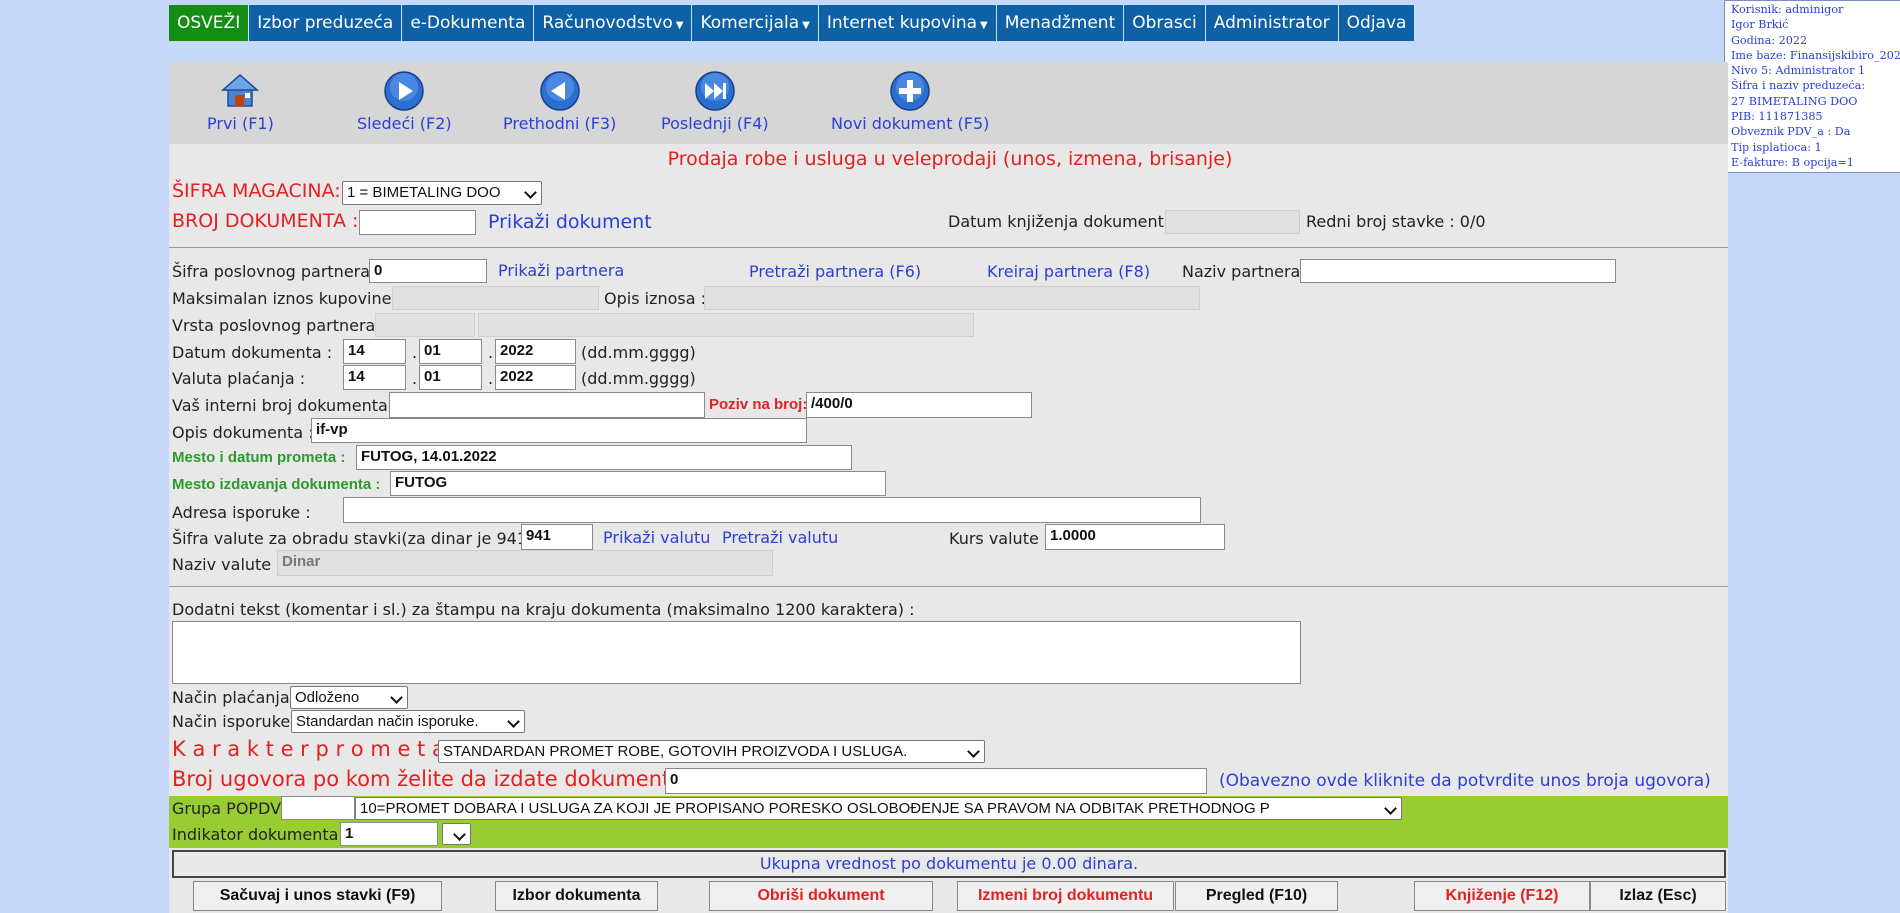 The width and height of the screenshot is (1900, 913). Describe the element at coordinates (318, 808) in the screenshot. I see `popdv-group-input` at that location.